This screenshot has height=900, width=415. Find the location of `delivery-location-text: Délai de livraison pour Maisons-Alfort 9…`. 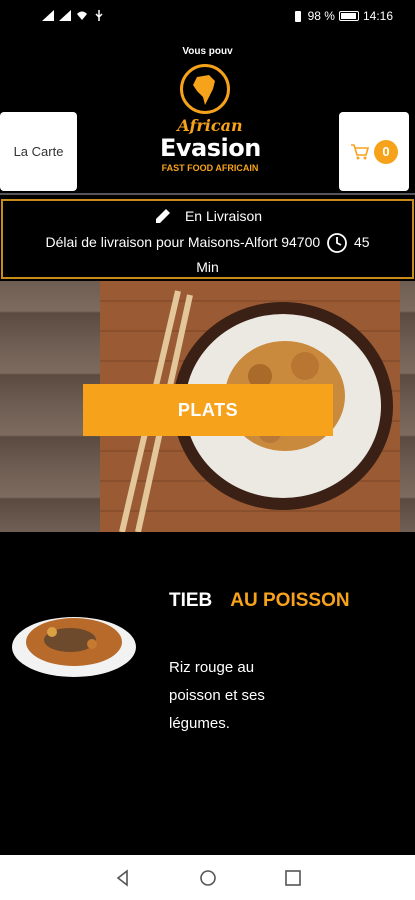

delivery-location-text: Délai de livraison pour Maisons-Alfort 9… is located at coordinates (183, 242).